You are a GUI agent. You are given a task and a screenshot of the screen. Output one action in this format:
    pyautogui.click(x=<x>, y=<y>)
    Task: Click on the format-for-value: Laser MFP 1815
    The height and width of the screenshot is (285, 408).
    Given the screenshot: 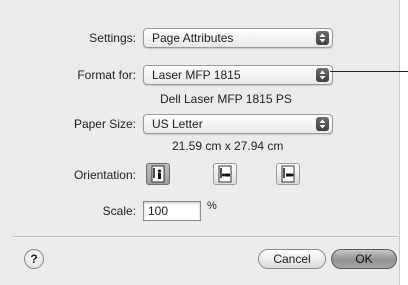 What is the action you would take?
    pyautogui.click(x=196, y=75)
    